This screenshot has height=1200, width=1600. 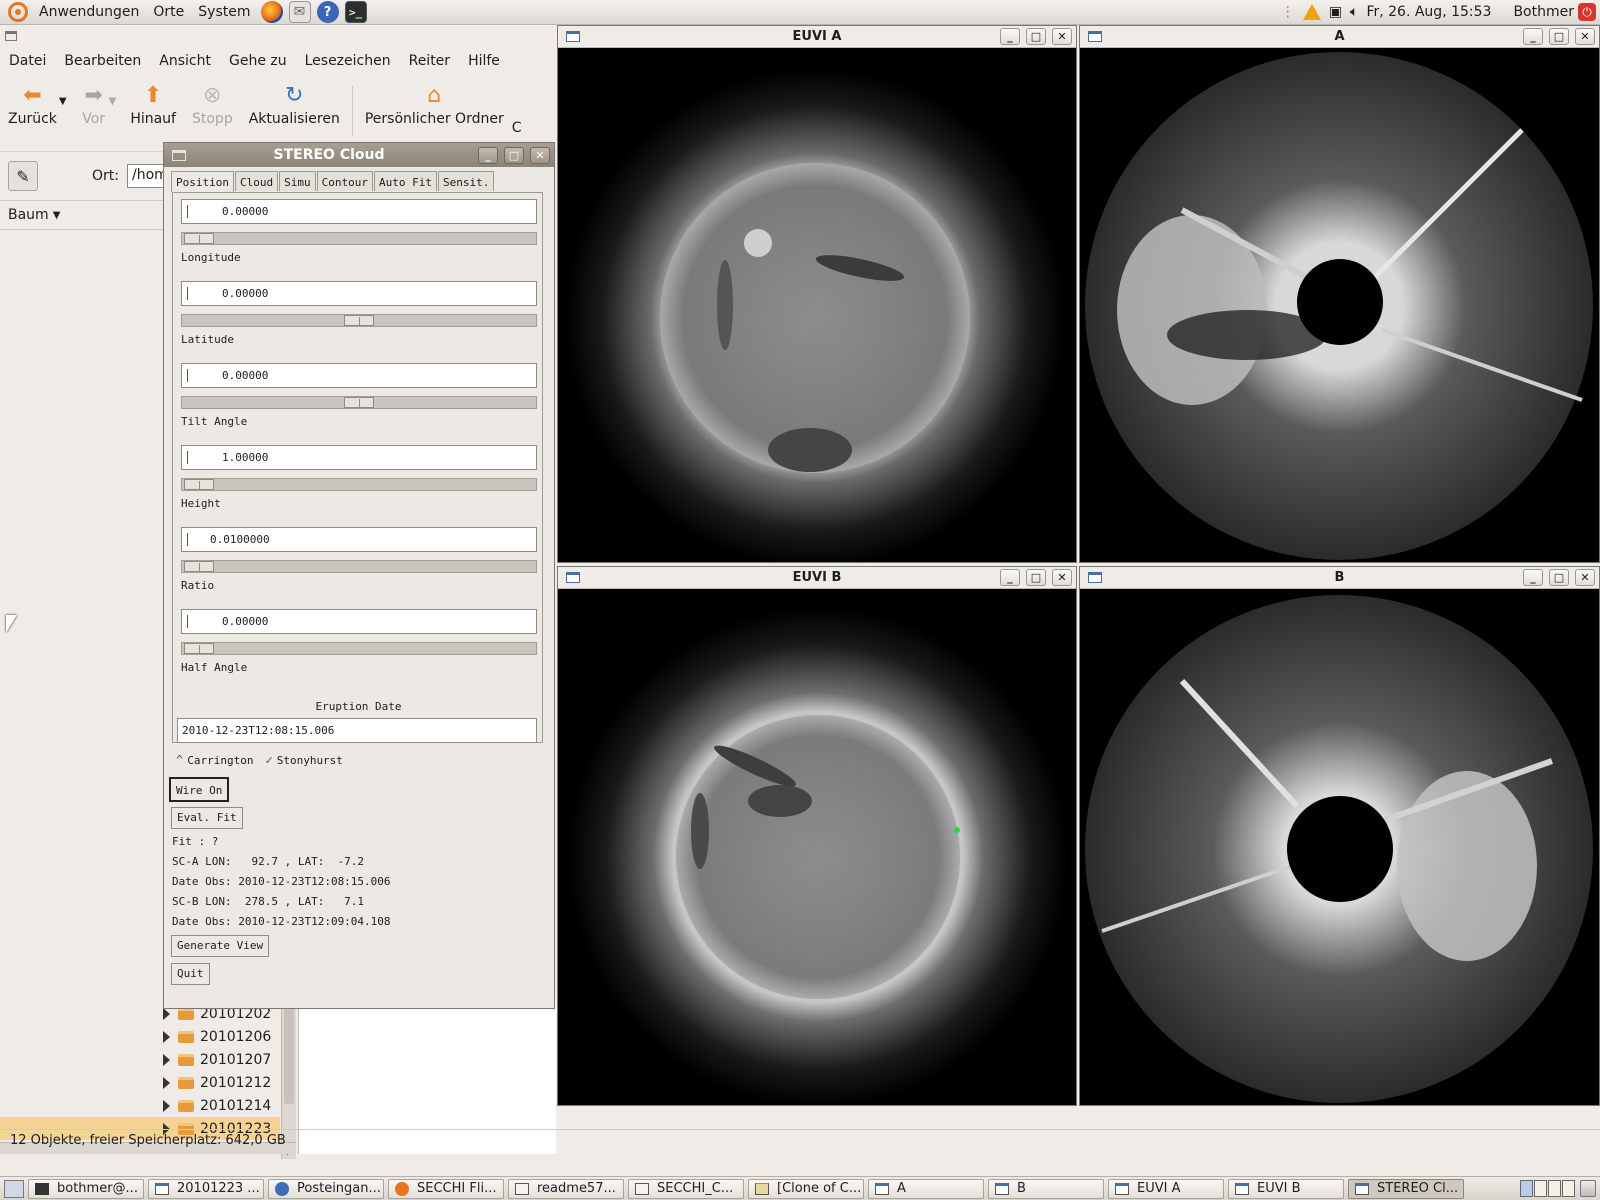 What do you see at coordinates (258, 61) in the screenshot?
I see `menu-go: Gehe zu` at bounding box center [258, 61].